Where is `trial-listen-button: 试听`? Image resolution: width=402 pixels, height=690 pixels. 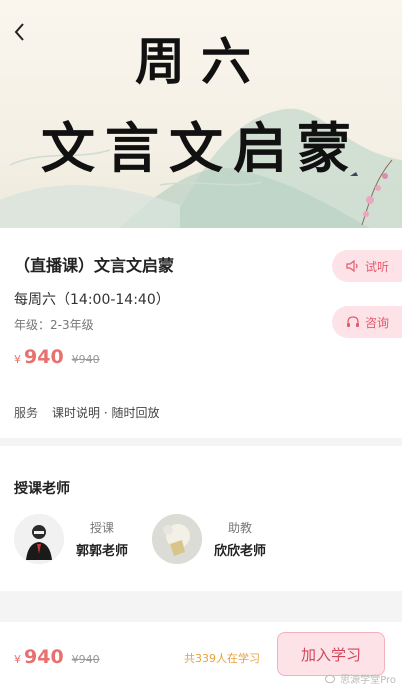 trial-listen-button: 试听 is located at coordinates (367, 266).